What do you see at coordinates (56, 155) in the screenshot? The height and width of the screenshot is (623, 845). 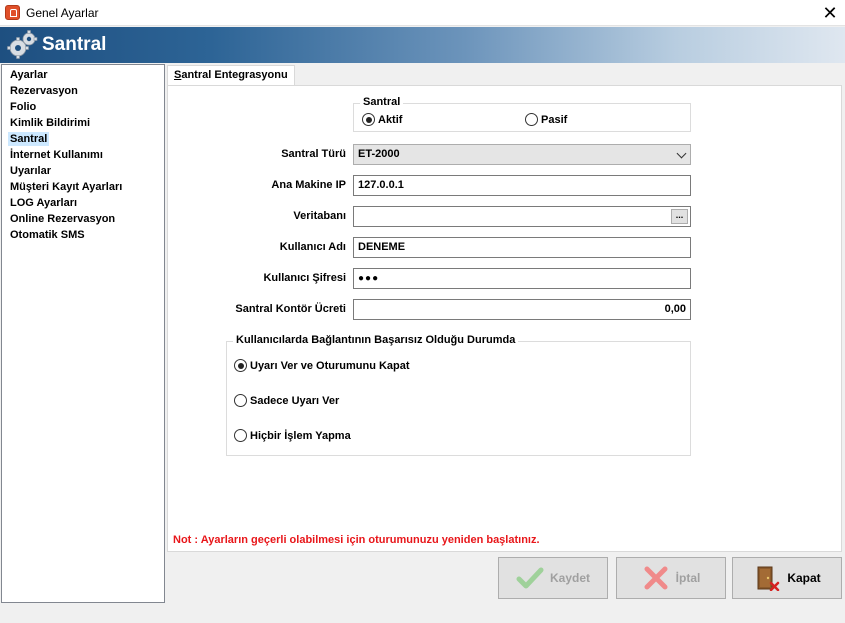 I see `sidebar-item-internet-kullanimi: İnternet Kullanımı` at bounding box center [56, 155].